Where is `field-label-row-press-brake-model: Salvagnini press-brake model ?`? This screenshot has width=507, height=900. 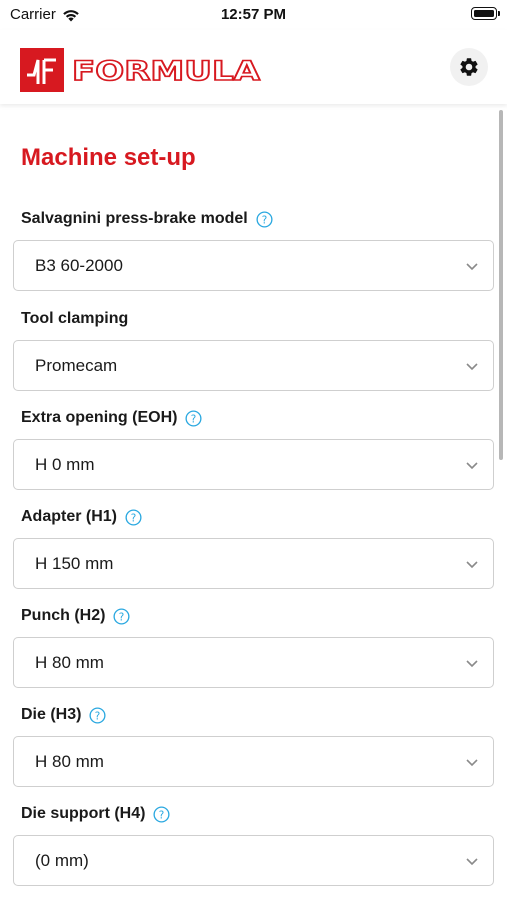 field-label-row-press-brake-model: Salvagnini press-brake model ? is located at coordinates (147, 219).